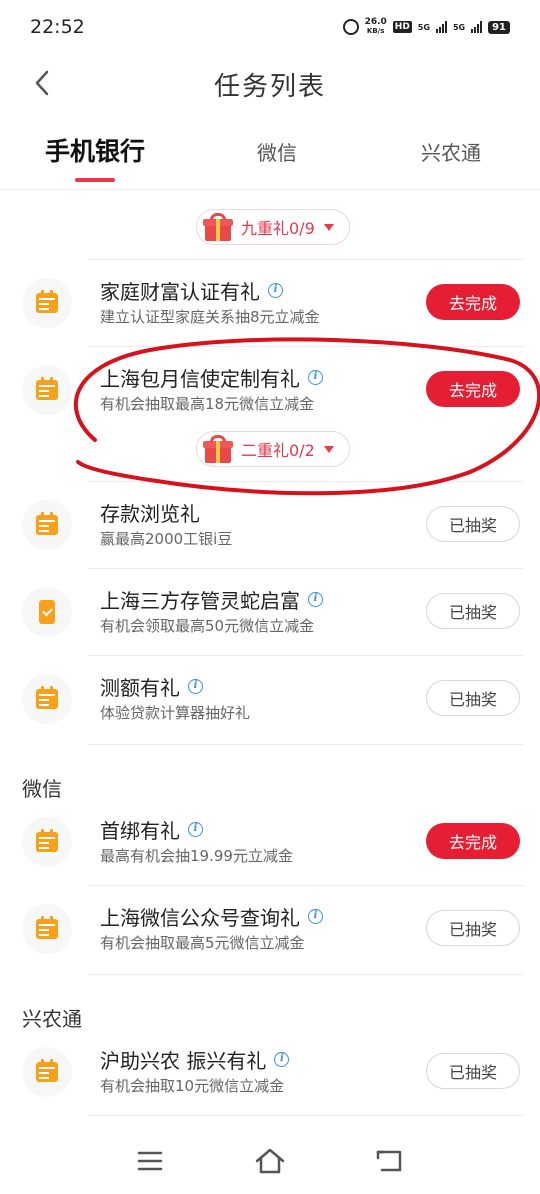 This screenshot has width=540, height=1194. I want to click on task-desc: 有机会抽取最高5元微信立减金, so click(202, 943).